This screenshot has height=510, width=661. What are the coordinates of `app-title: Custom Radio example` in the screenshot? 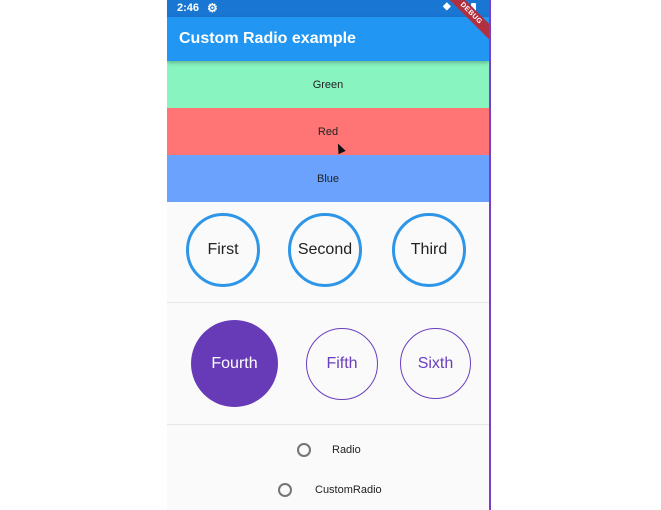 It's located at (267, 38).